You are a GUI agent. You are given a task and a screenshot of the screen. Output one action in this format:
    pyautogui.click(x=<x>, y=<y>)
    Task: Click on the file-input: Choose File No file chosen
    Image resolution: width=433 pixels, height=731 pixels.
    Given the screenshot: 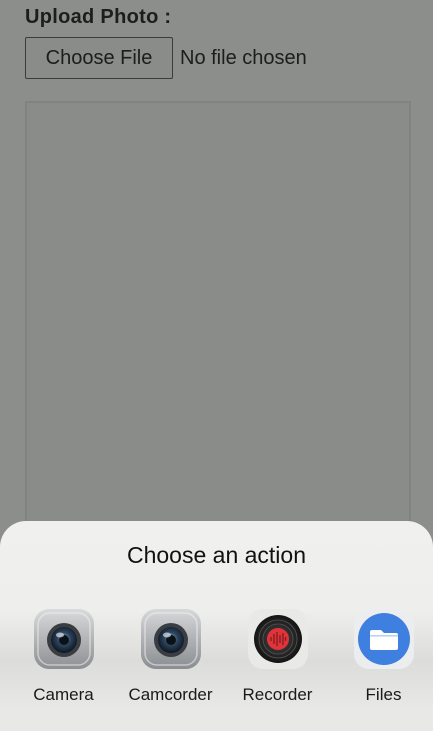 What is the action you would take?
    pyautogui.click(x=166, y=58)
    